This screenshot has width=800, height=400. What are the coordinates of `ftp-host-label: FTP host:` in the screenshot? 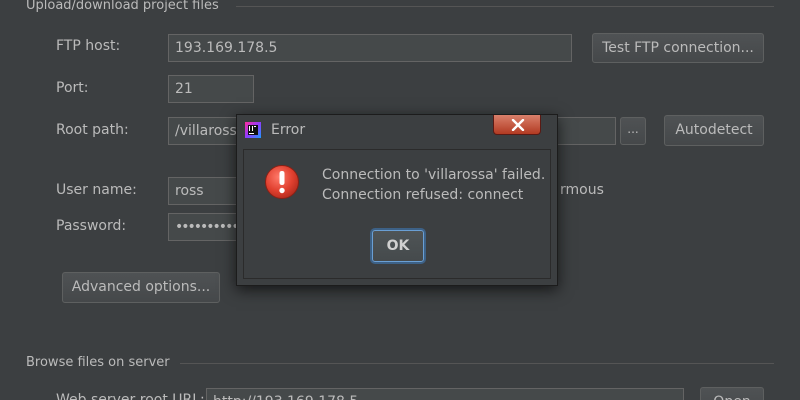 It's located at (88, 46).